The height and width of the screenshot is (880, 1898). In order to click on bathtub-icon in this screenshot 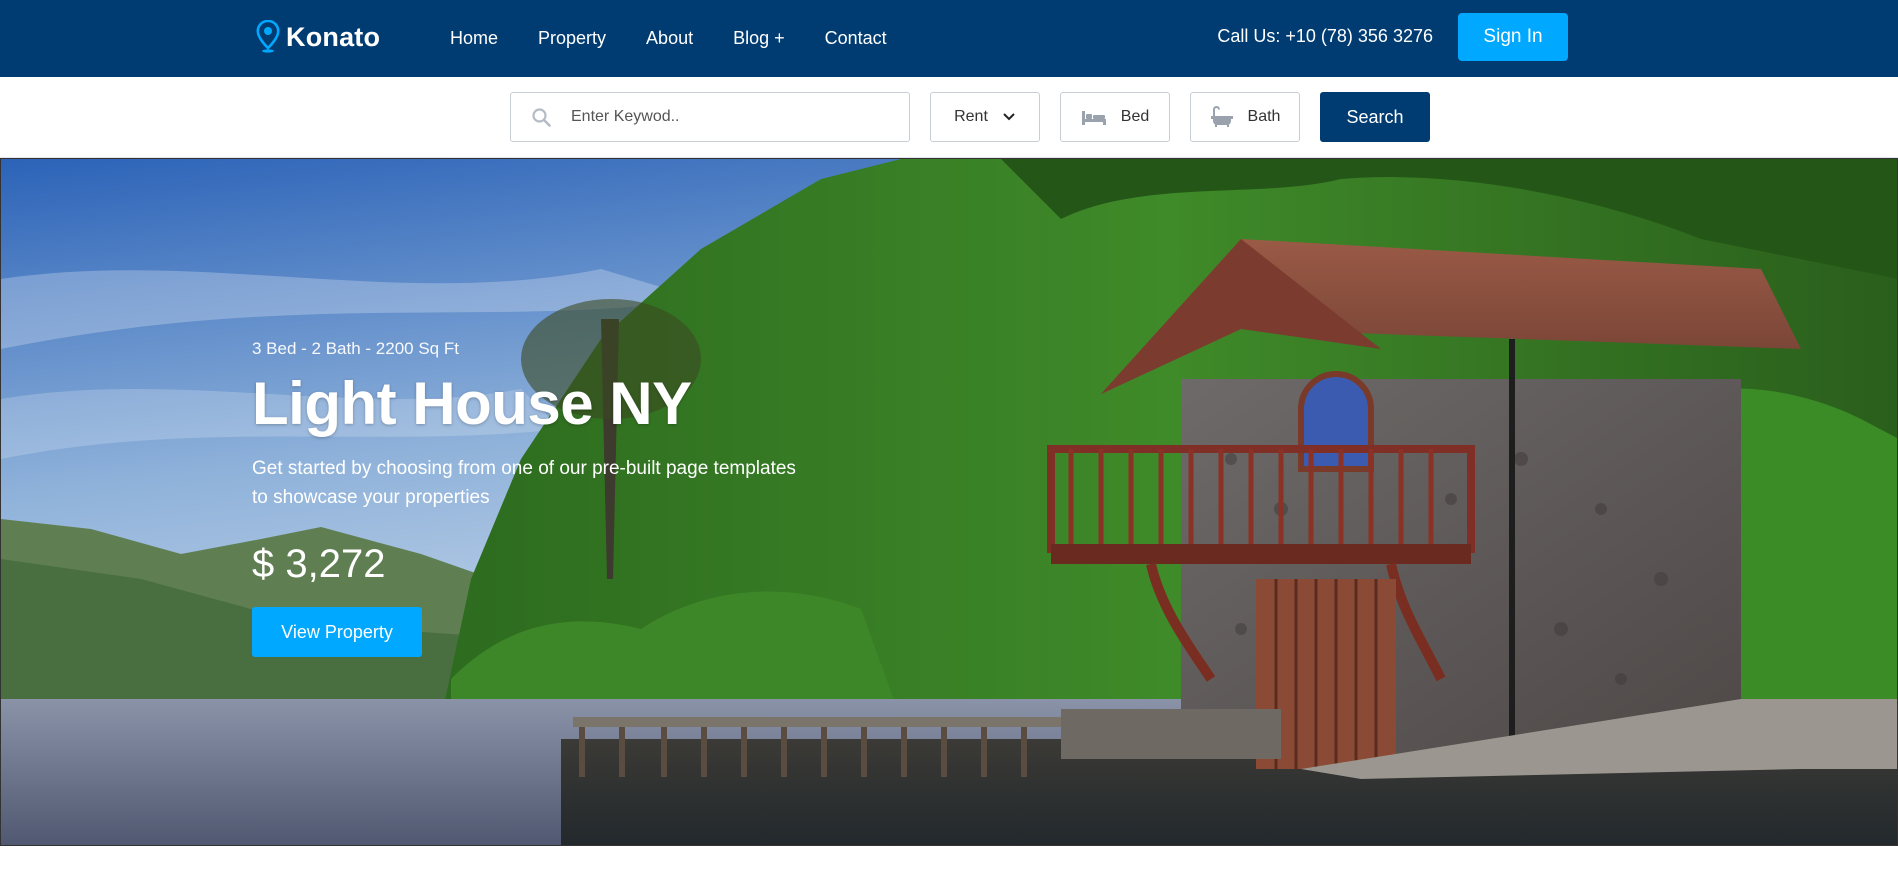, I will do `click(1221, 116)`.